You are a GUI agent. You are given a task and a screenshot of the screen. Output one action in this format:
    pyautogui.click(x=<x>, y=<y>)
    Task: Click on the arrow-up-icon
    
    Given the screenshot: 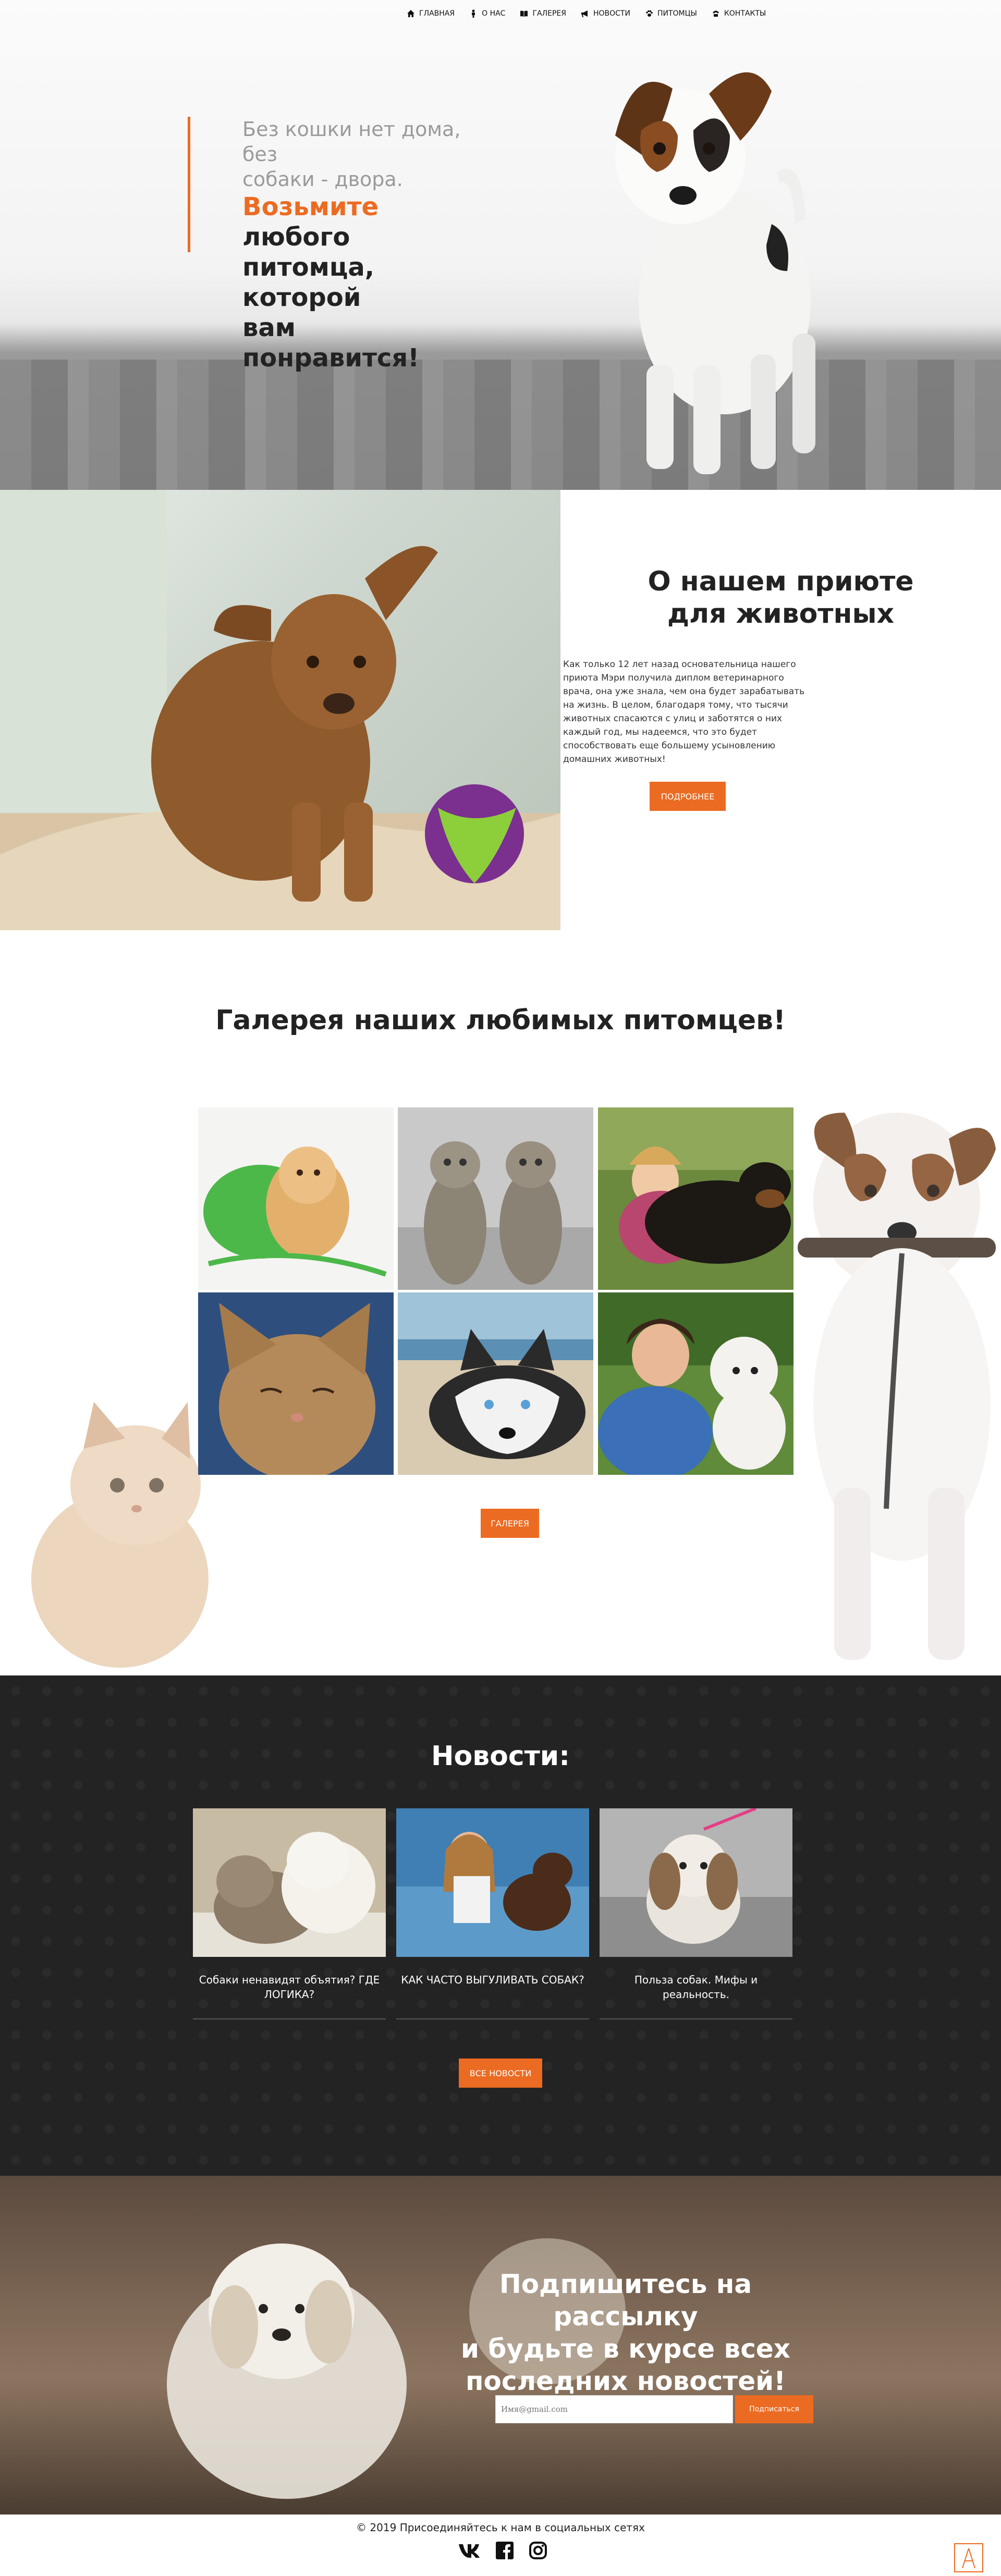 What is the action you would take?
    pyautogui.click(x=968, y=2558)
    